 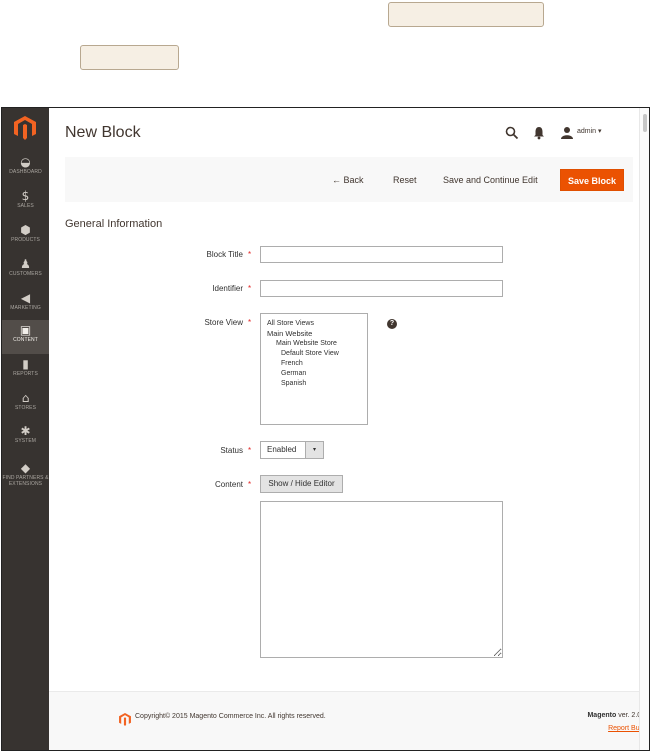 I want to click on identifier-label: Identifier, so click(x=227, y=288).